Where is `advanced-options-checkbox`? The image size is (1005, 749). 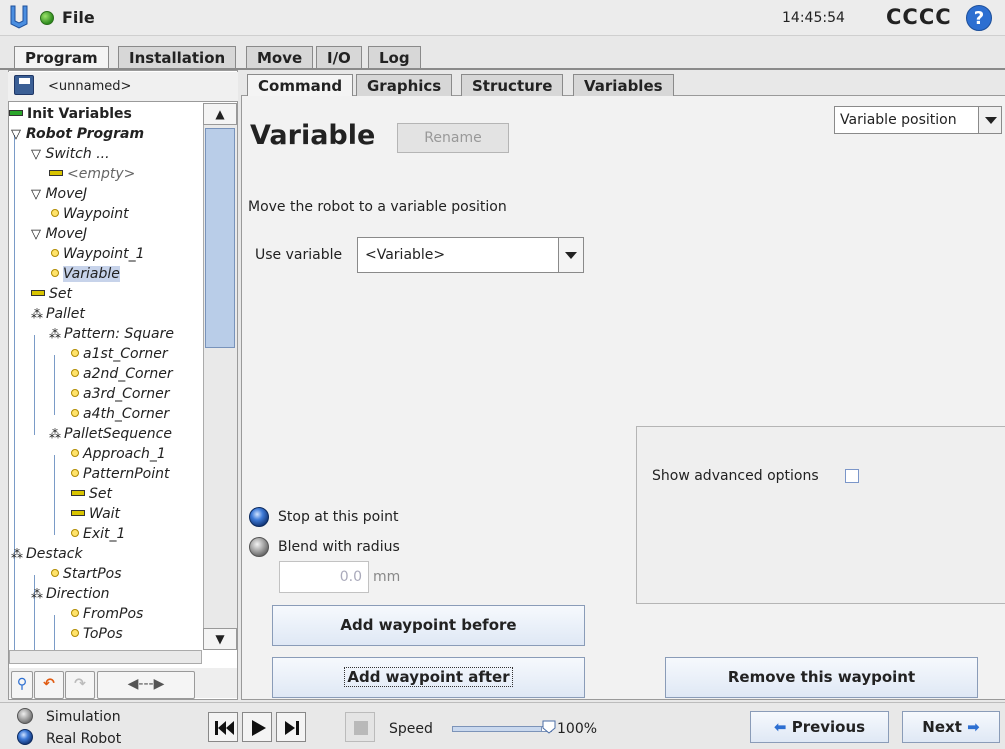
advanced-options-checkbox is located at coordinates (852, 476).